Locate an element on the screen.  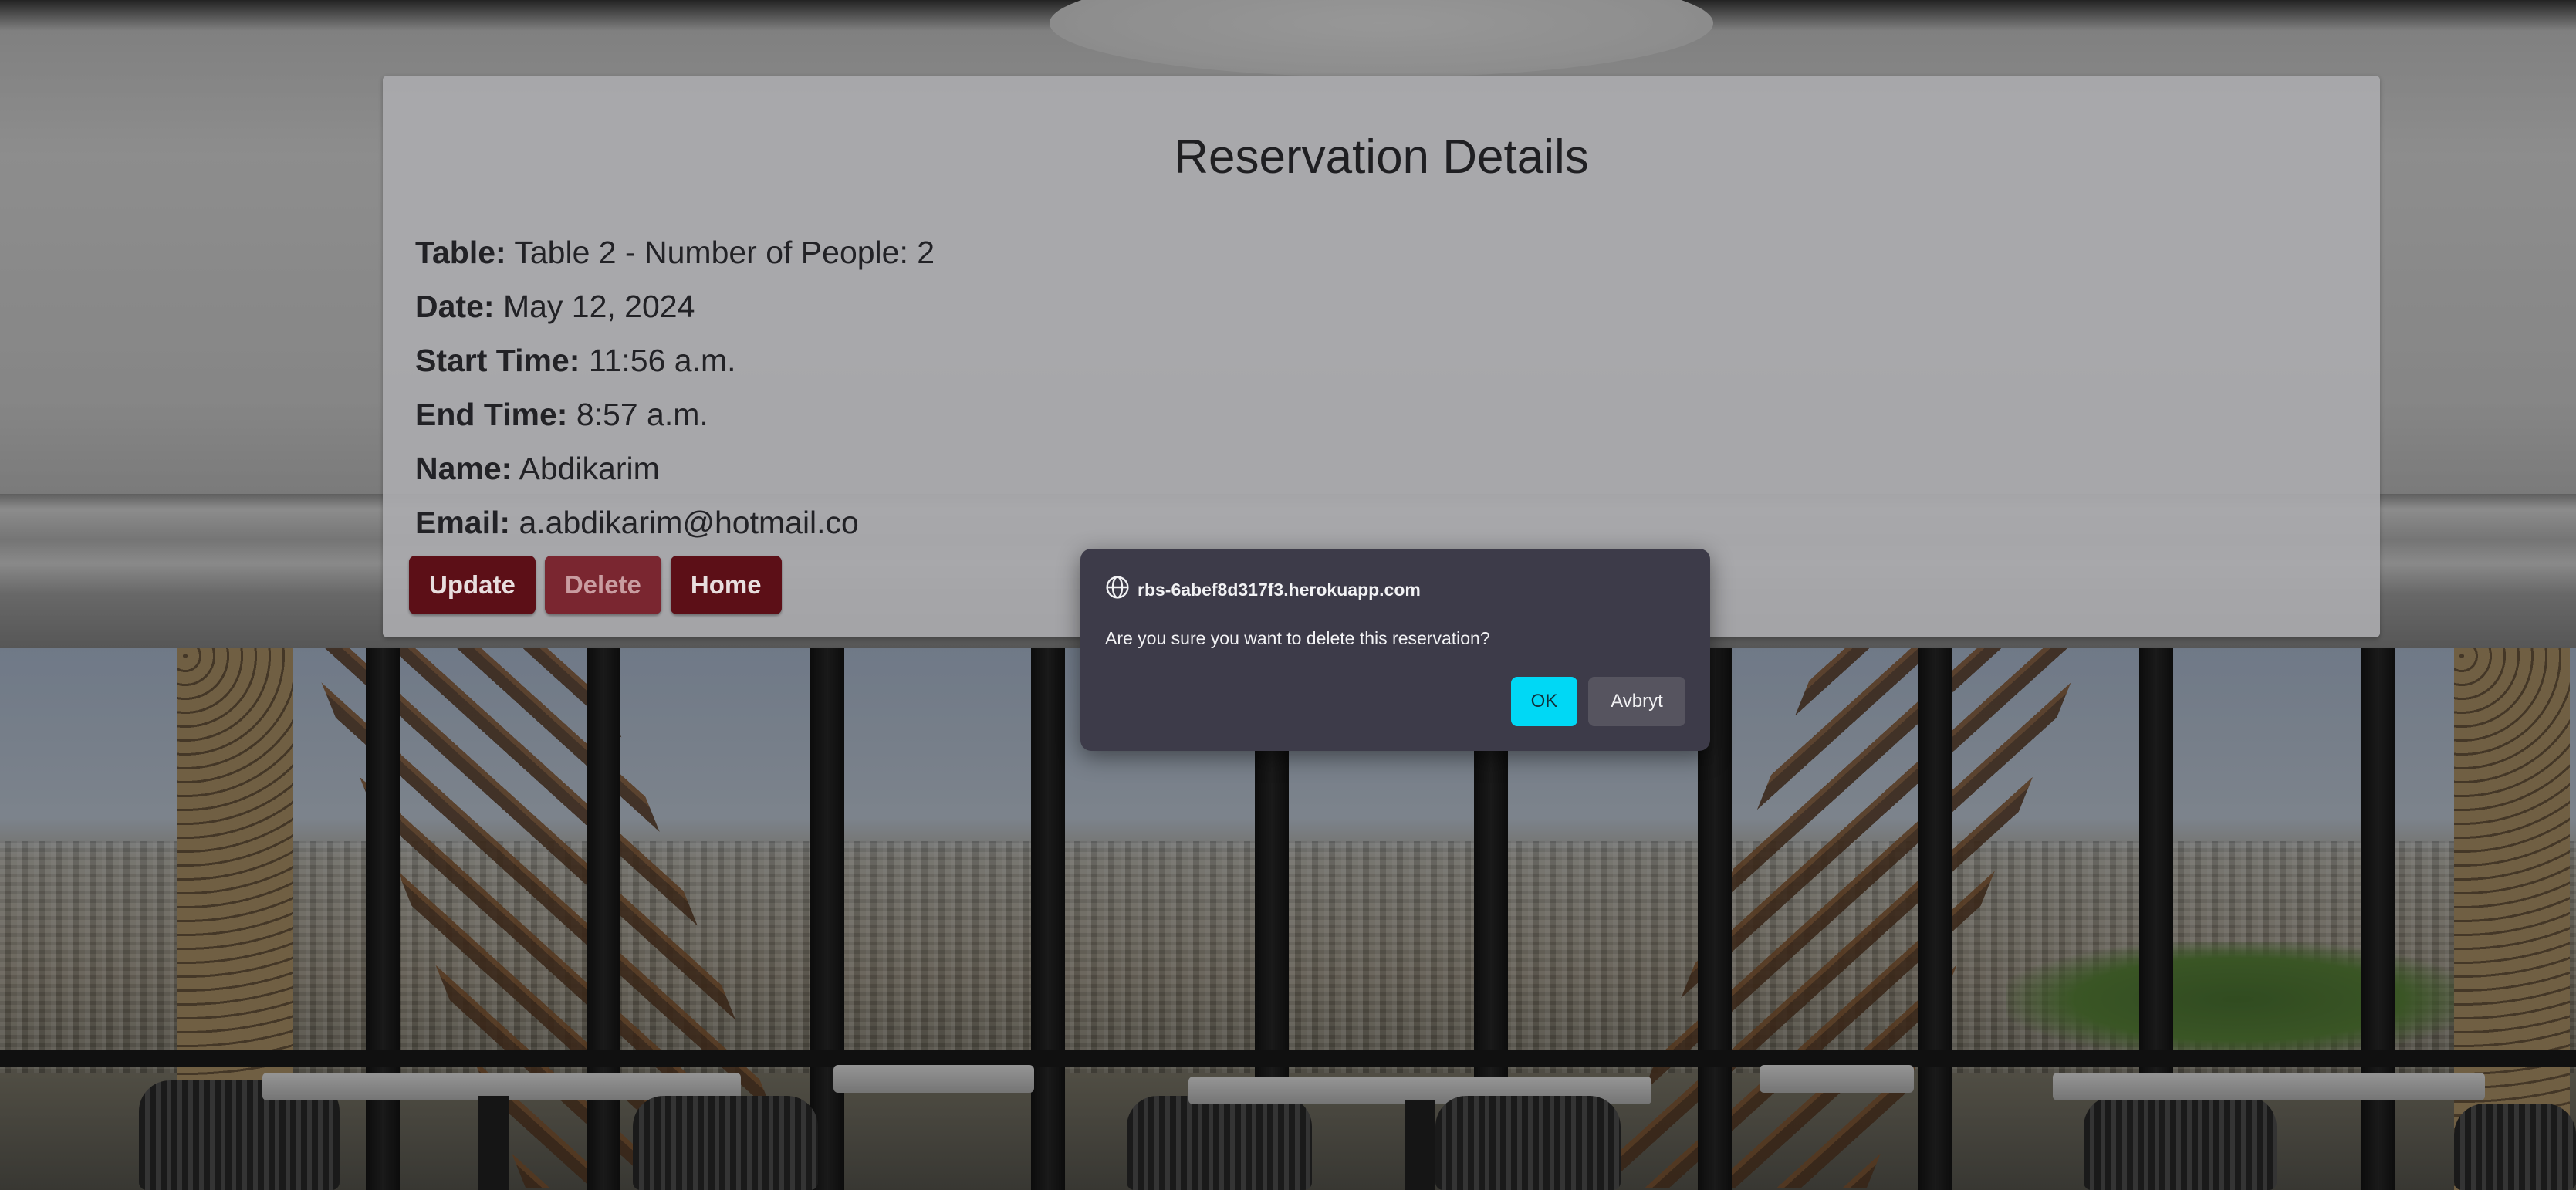
detail-label: Name: is located at coordinates (463, 468).